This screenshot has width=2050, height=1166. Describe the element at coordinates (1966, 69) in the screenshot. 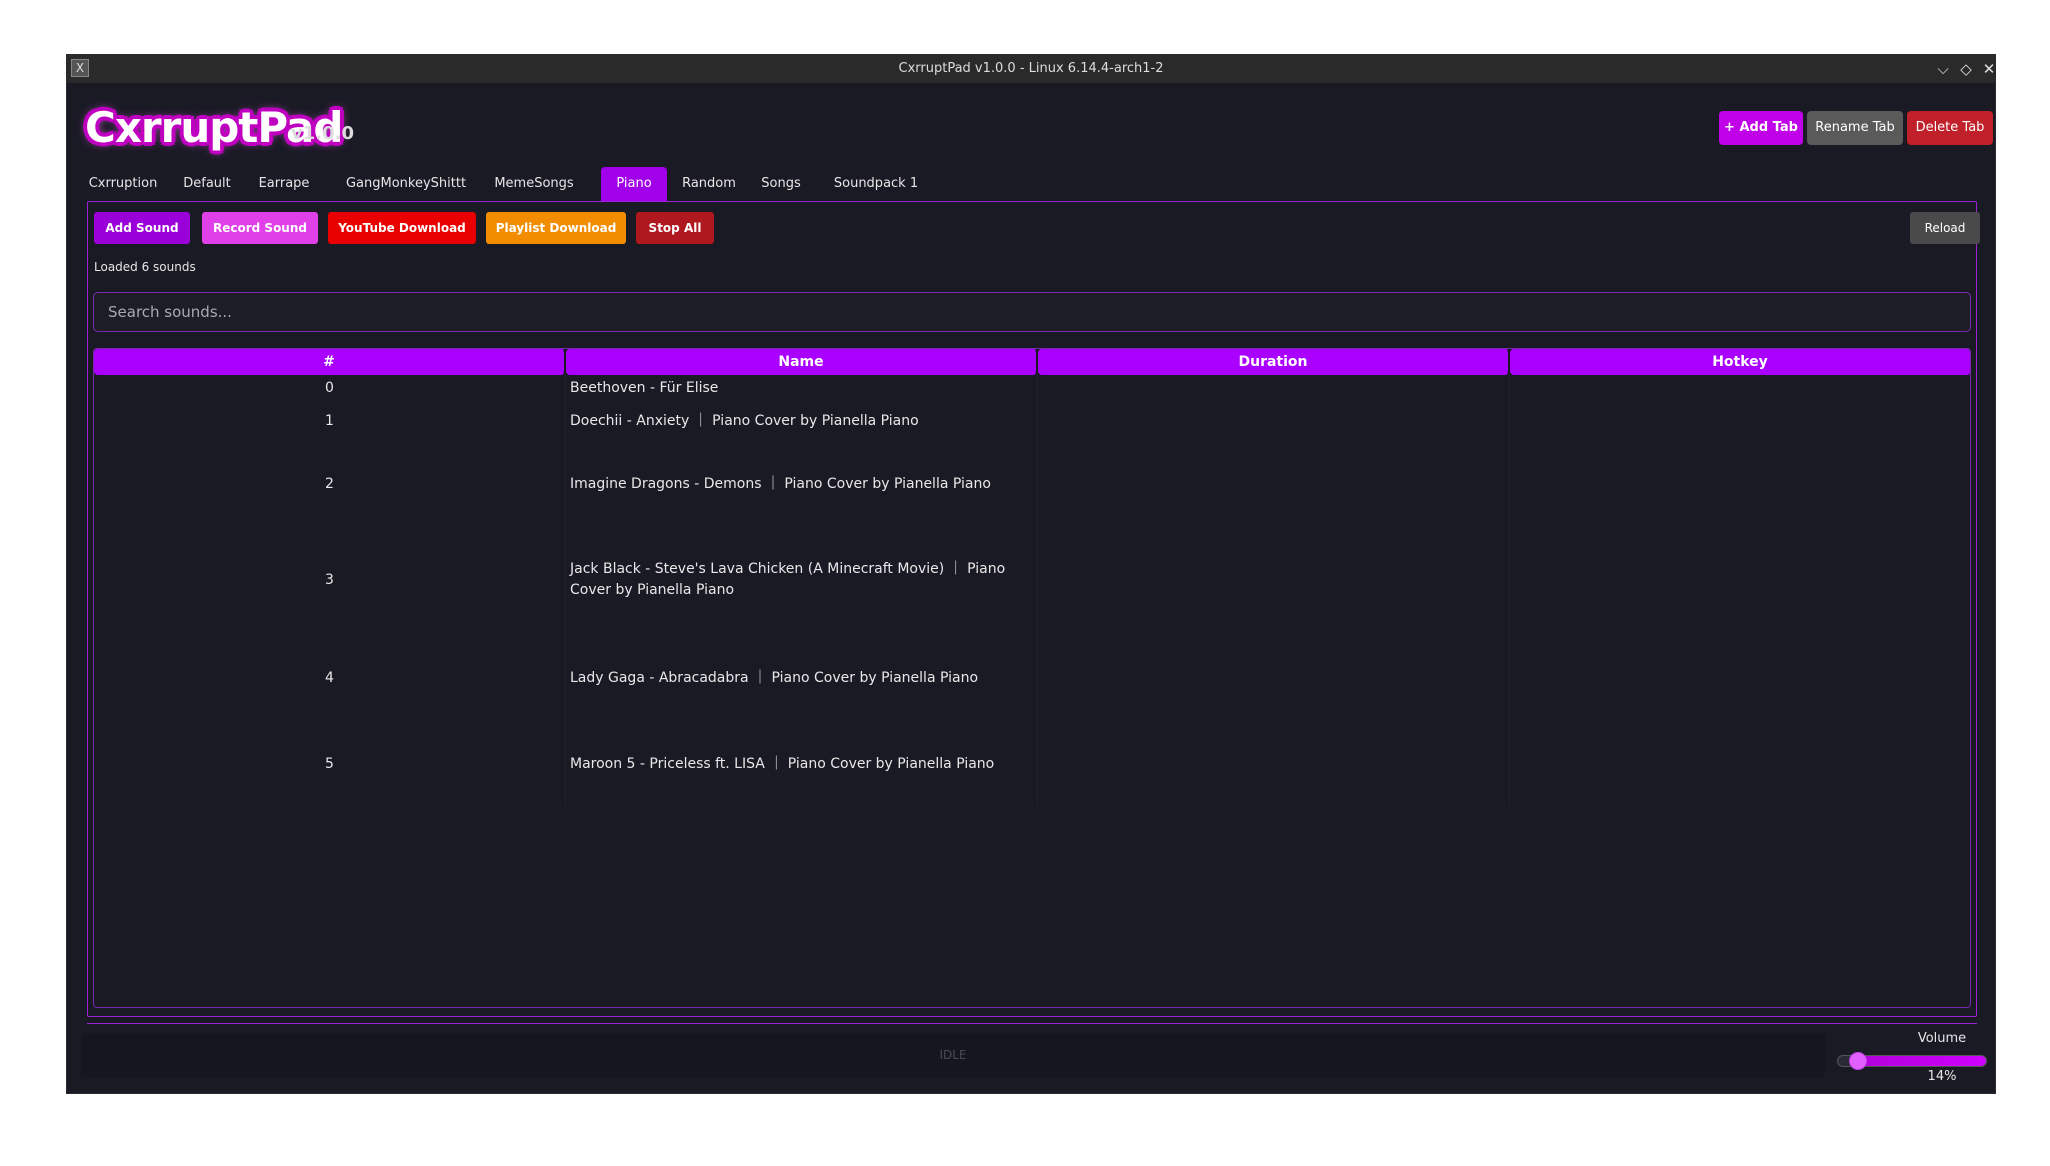

I see `maximize-icon: ◇` at that location.